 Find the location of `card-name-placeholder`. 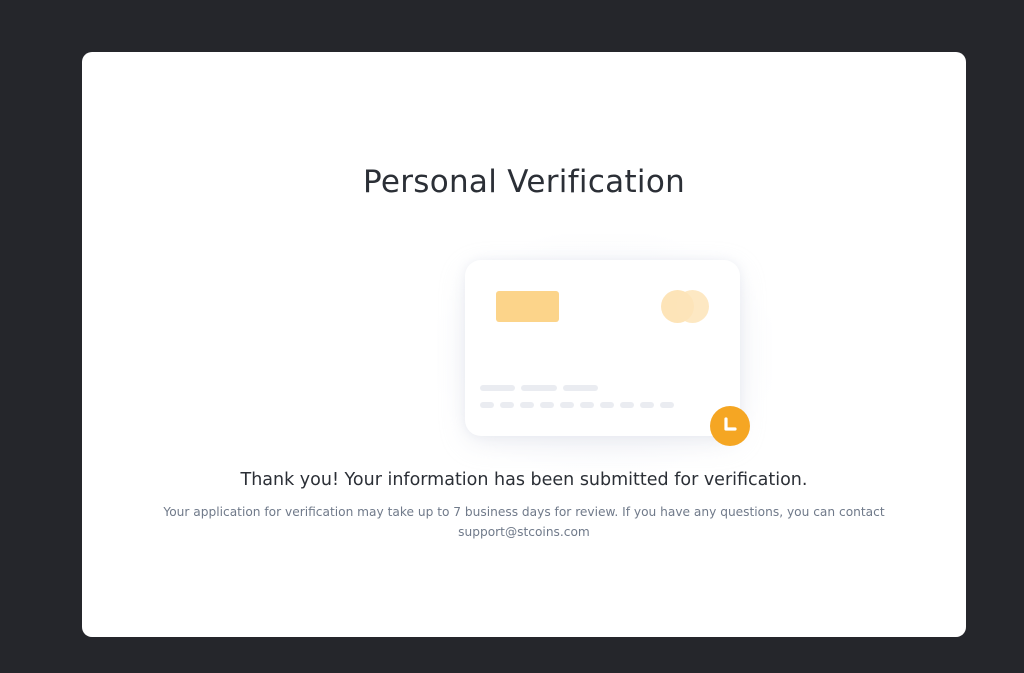

card-name-placeholder is located at coordinates (539, 388).